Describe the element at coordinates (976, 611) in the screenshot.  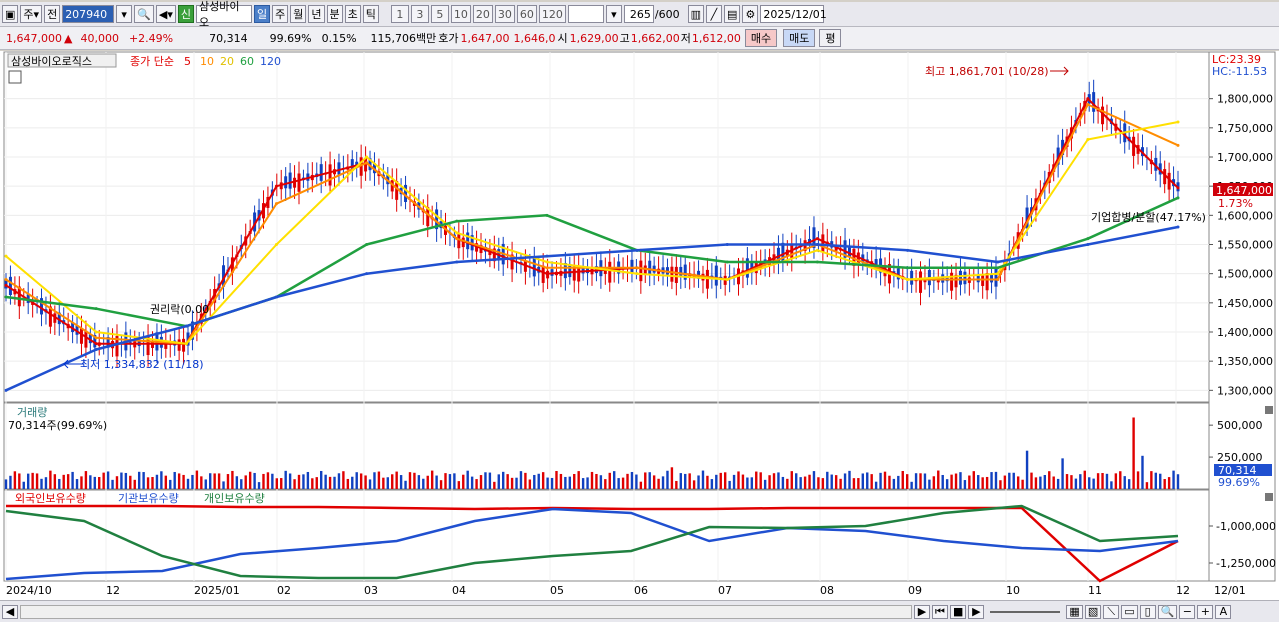
I see `play-icon: ▶` at that location.